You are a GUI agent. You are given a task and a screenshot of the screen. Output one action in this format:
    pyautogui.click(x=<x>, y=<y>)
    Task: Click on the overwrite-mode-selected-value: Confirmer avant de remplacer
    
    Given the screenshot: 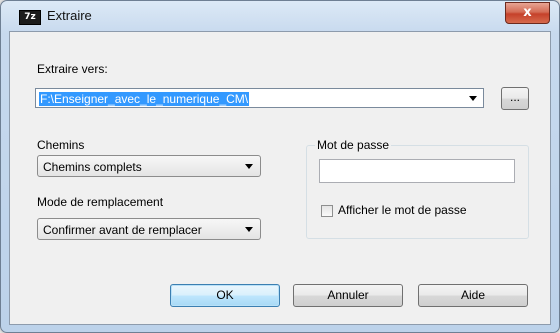 What is the action you would take?
    pyautogui.click(x=122, y=230)
    